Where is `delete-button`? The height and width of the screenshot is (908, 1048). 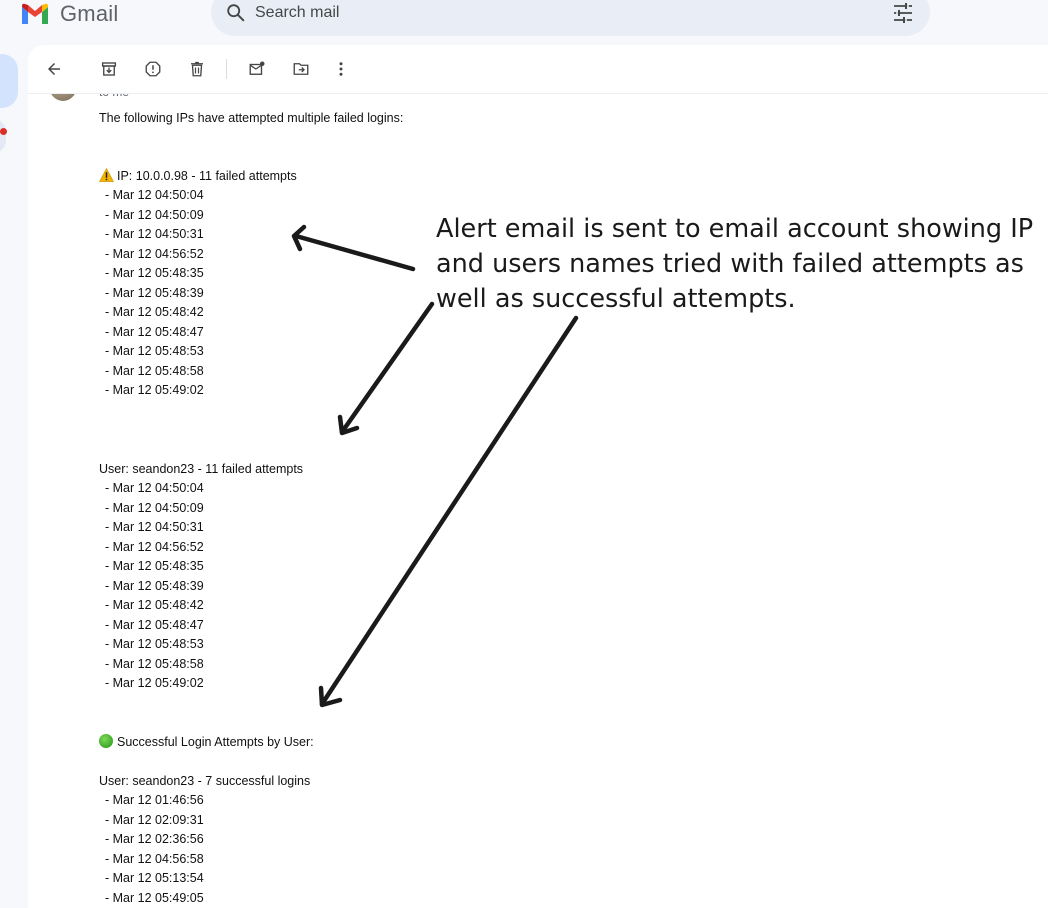 delete-button is located at coordinates (197, 69).